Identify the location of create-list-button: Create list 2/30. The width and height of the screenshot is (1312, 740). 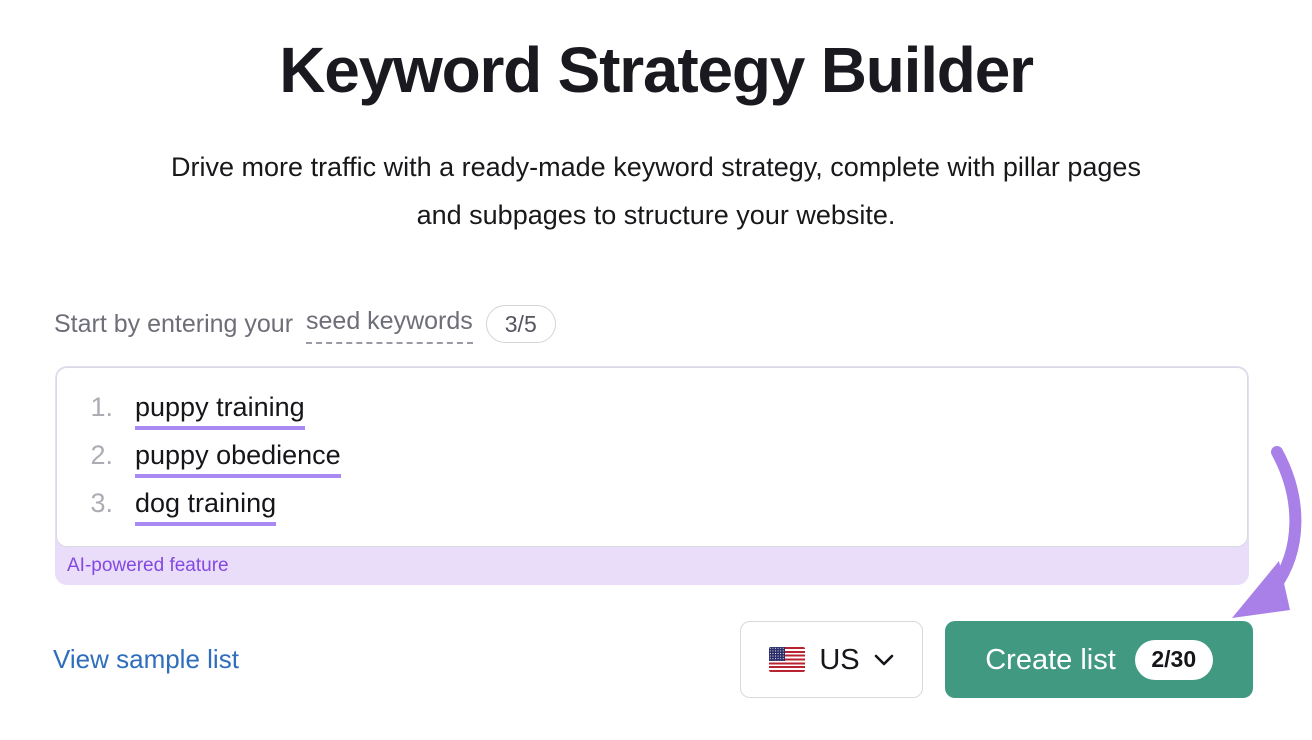
(1099, 659).